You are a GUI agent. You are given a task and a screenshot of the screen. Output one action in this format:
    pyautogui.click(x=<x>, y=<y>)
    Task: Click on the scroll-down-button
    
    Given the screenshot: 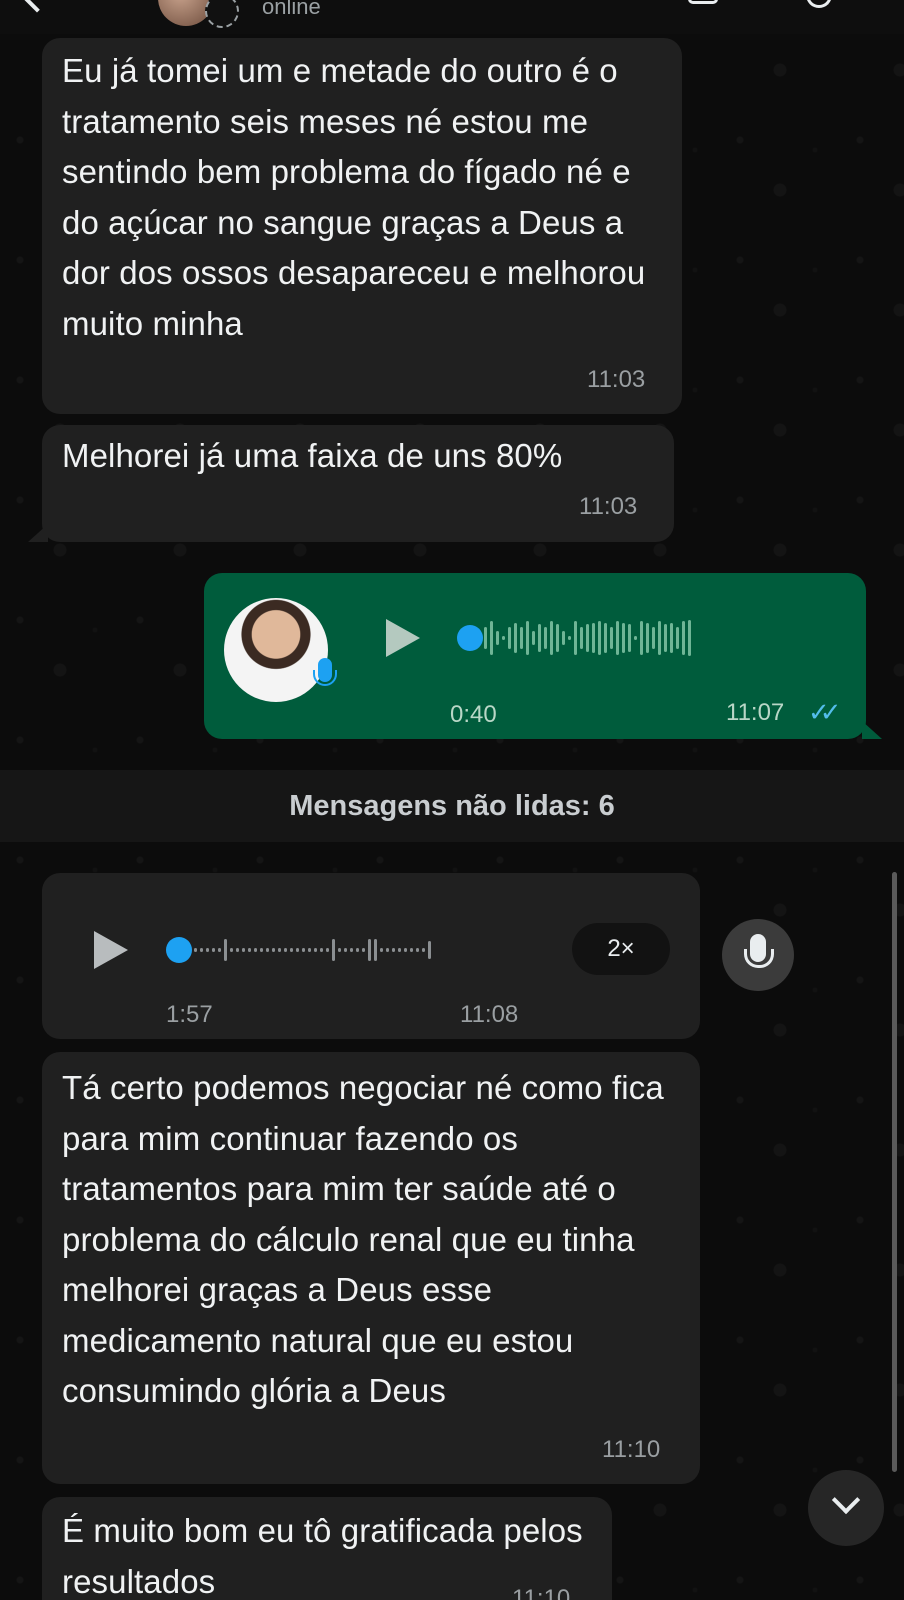 What is the action you would take?
    pyautogui.click(x=846, y=1508)
    